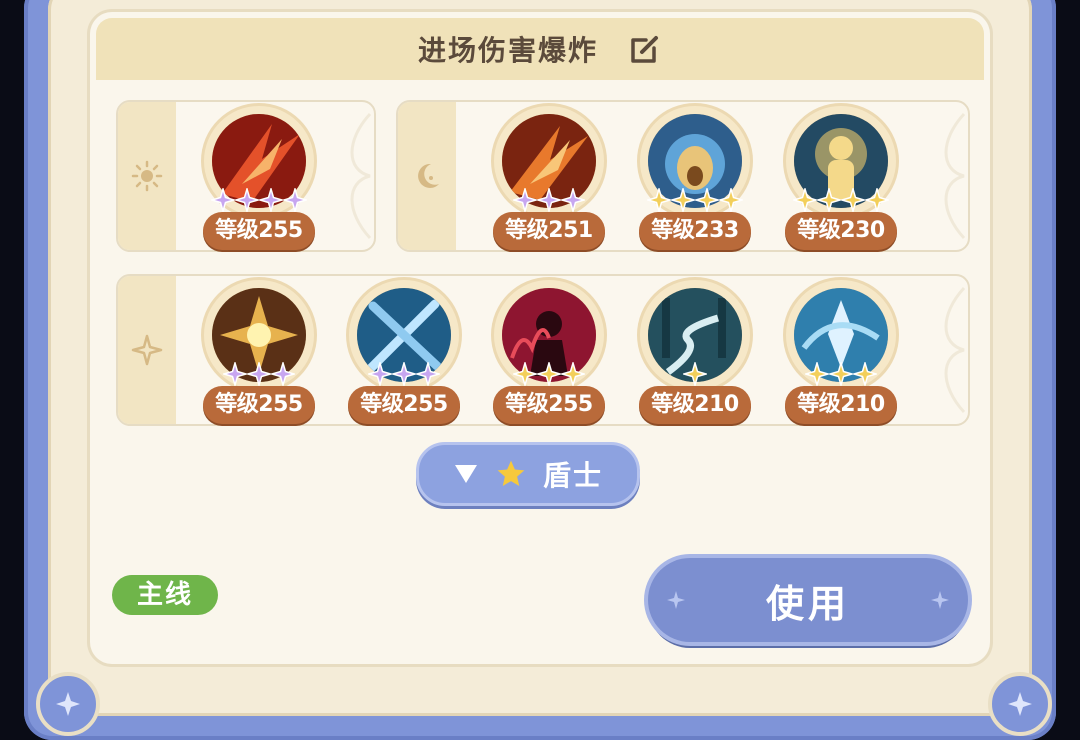  What do you see at coordinates (807, 603) in the screenshot?
I see `use-button-label: 使用` at bounding box center [807, 603].